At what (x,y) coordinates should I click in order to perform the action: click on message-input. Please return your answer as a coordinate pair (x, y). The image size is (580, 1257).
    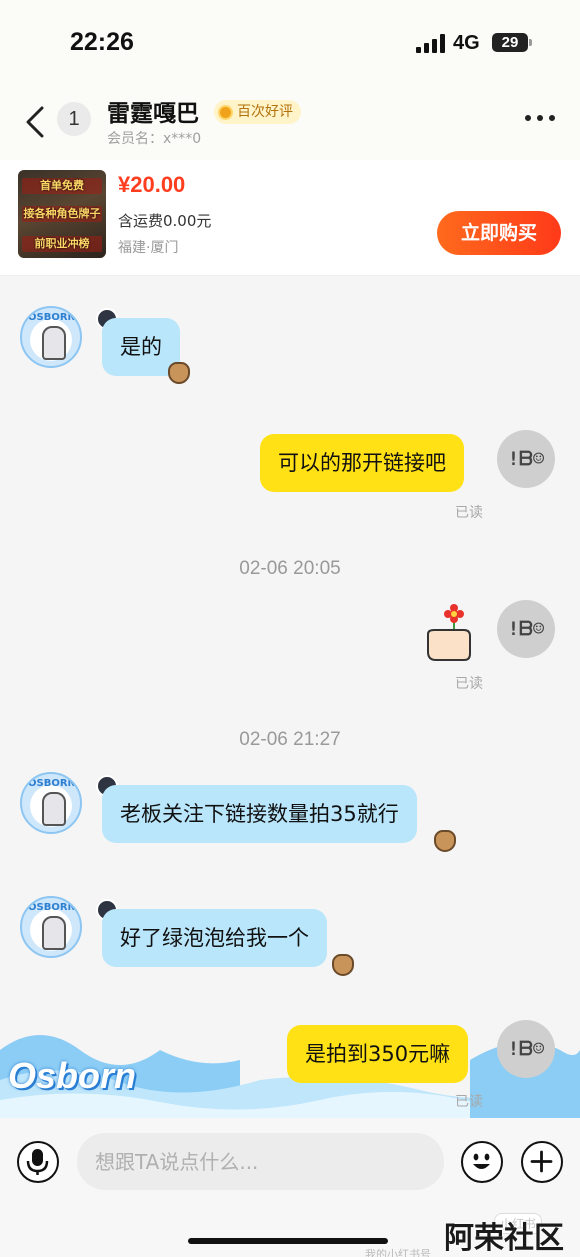
    Looking at the image, I should click on (260, 1161).